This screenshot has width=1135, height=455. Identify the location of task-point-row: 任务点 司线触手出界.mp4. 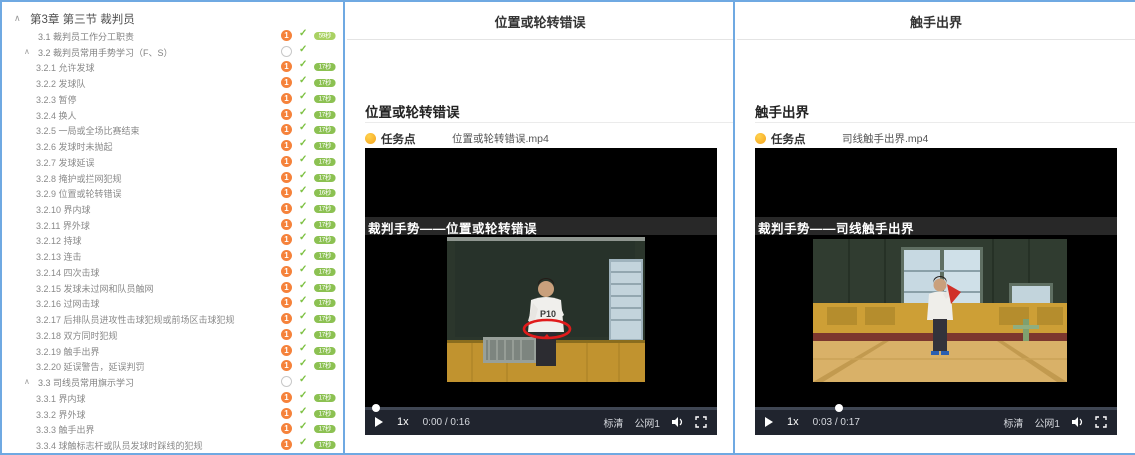
(842, 138).